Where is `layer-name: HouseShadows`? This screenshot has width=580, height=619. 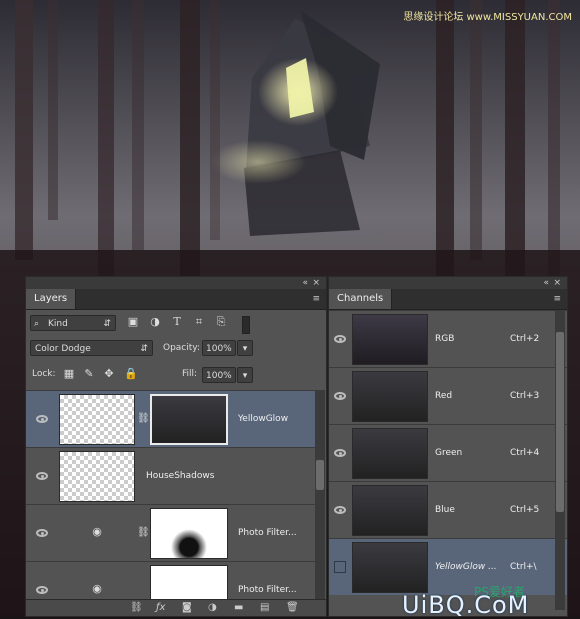
layer-name: HouseShadows is located at coordinates (180, 476).